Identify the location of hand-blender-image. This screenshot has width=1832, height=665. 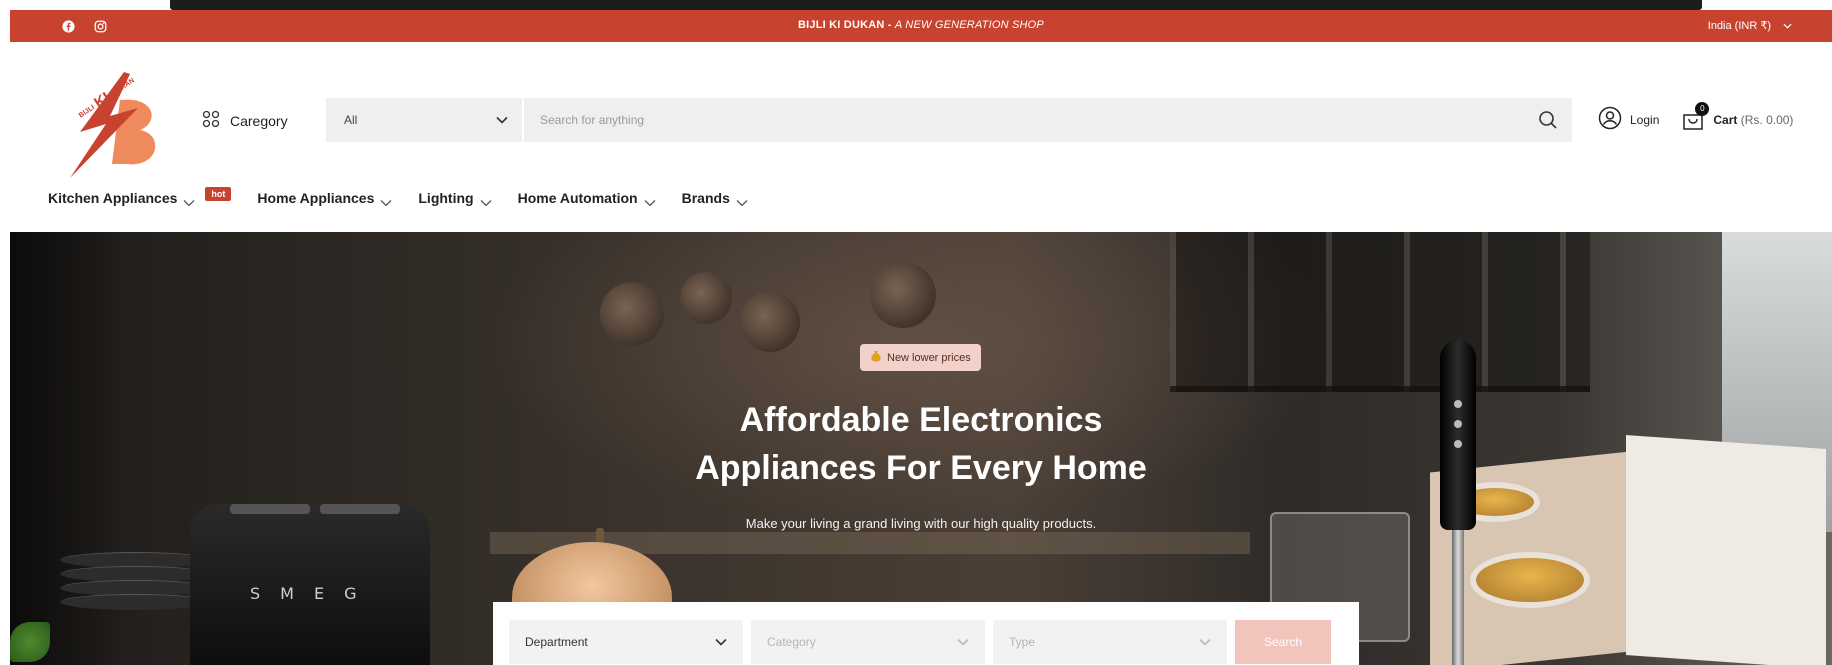
(1458, 502).